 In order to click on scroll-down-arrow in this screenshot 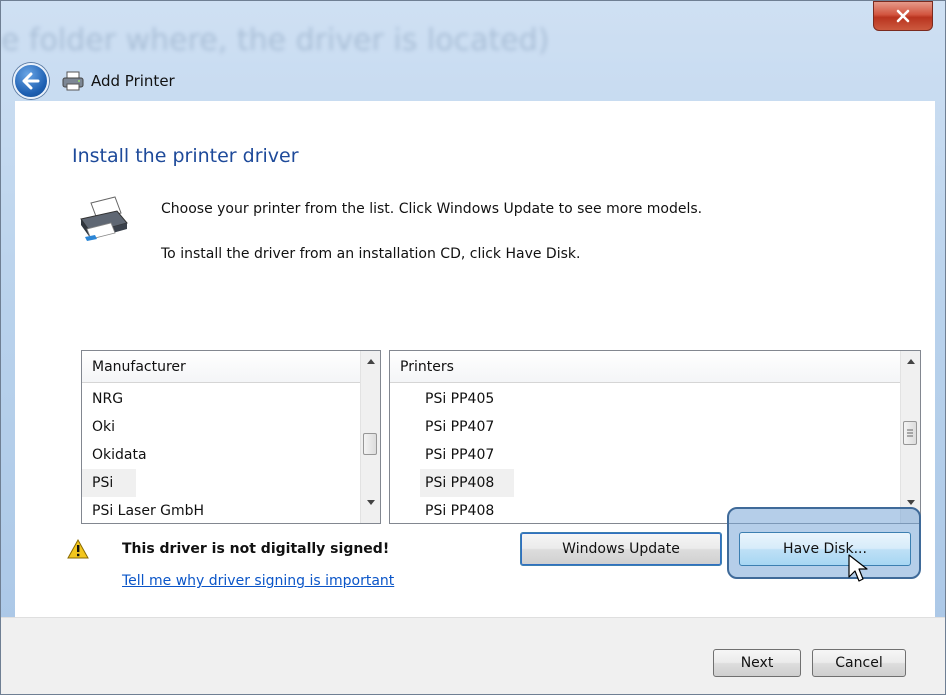, I will do `click(370, 502)`.